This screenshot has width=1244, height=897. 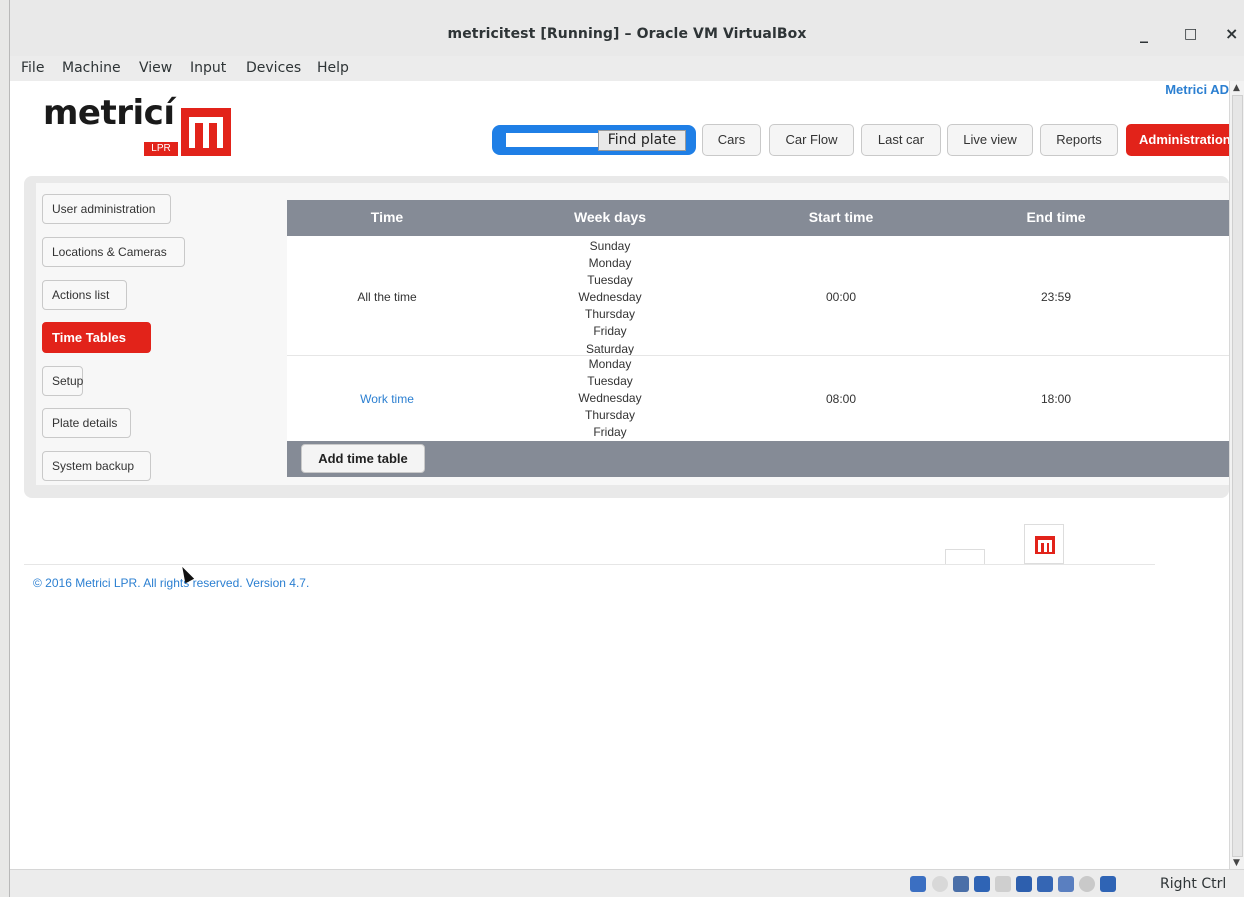 I want to click on weekday: Sunday, so click(x=610, y=246).